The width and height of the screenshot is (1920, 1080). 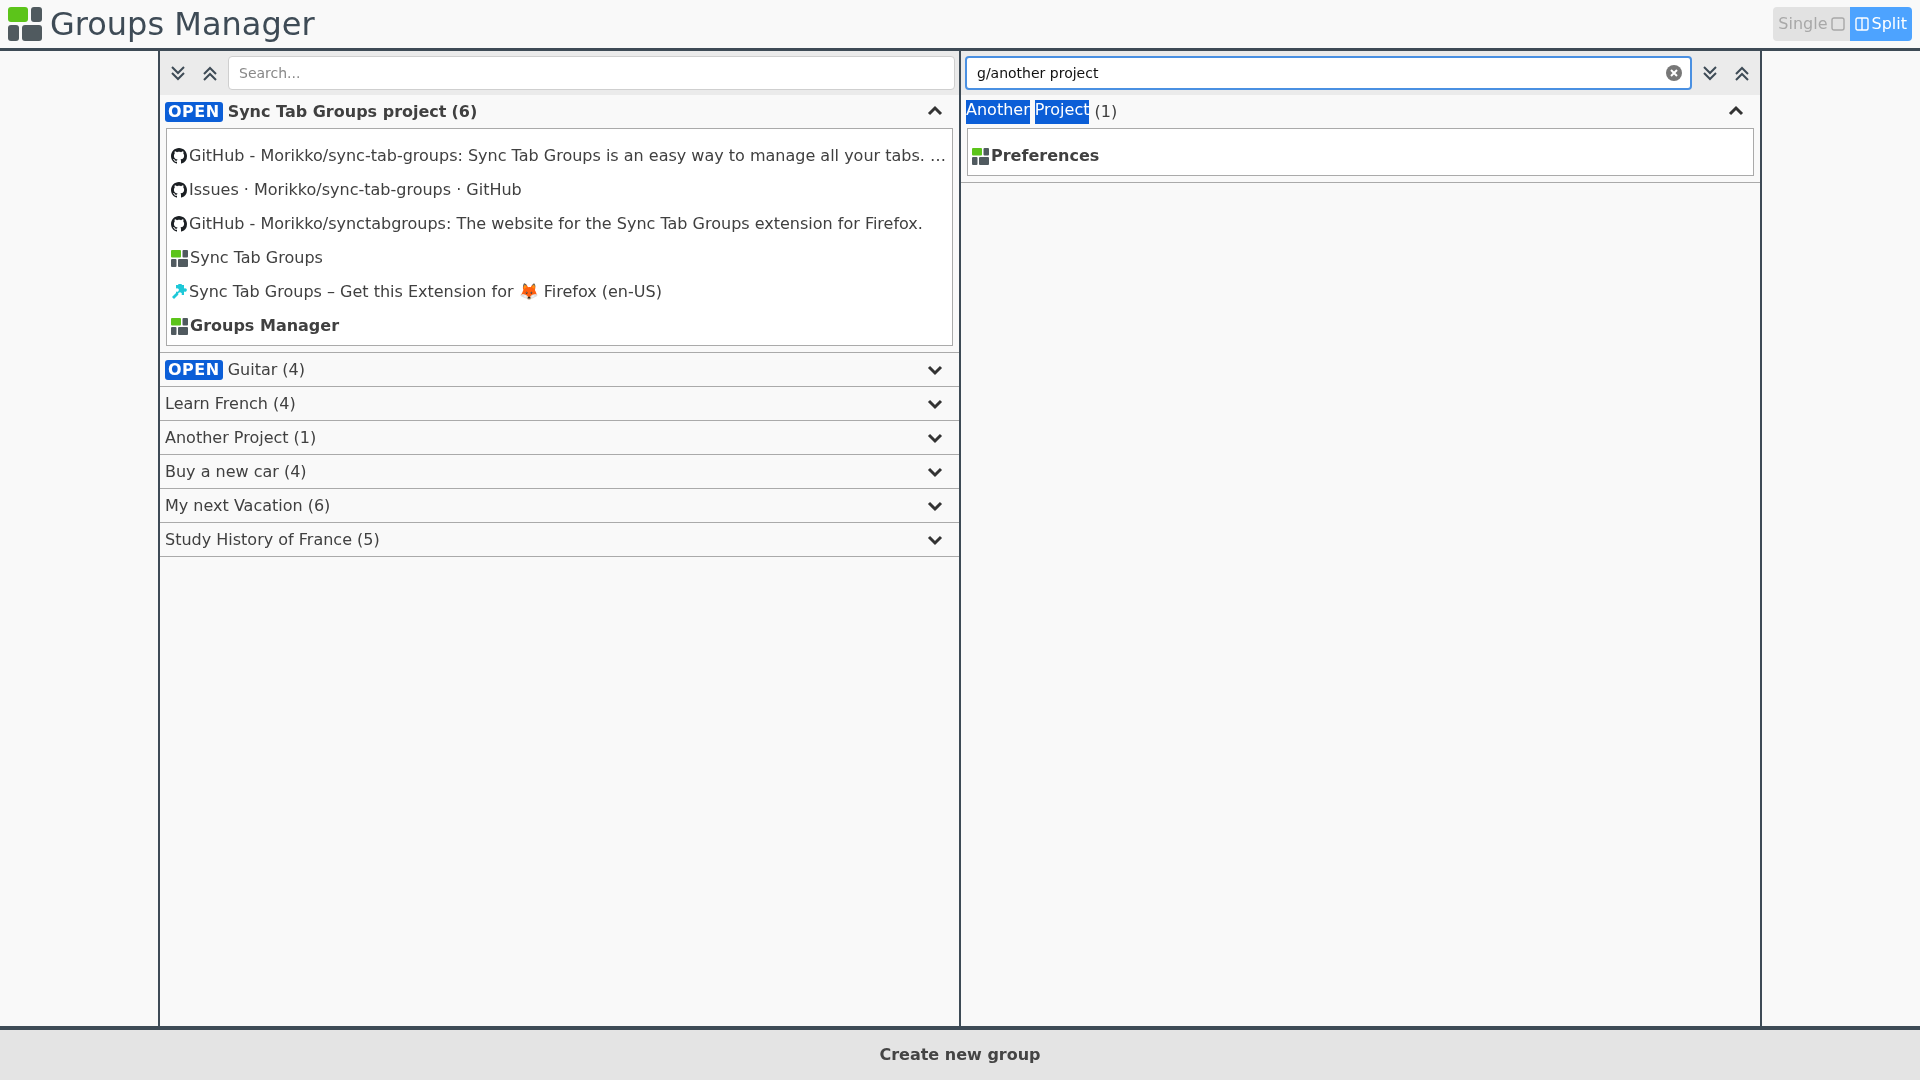 What do you see at coordinates (1674, 73) in the screenshot?
I see `clear-search-icon` at bounding box center [1674, 73].